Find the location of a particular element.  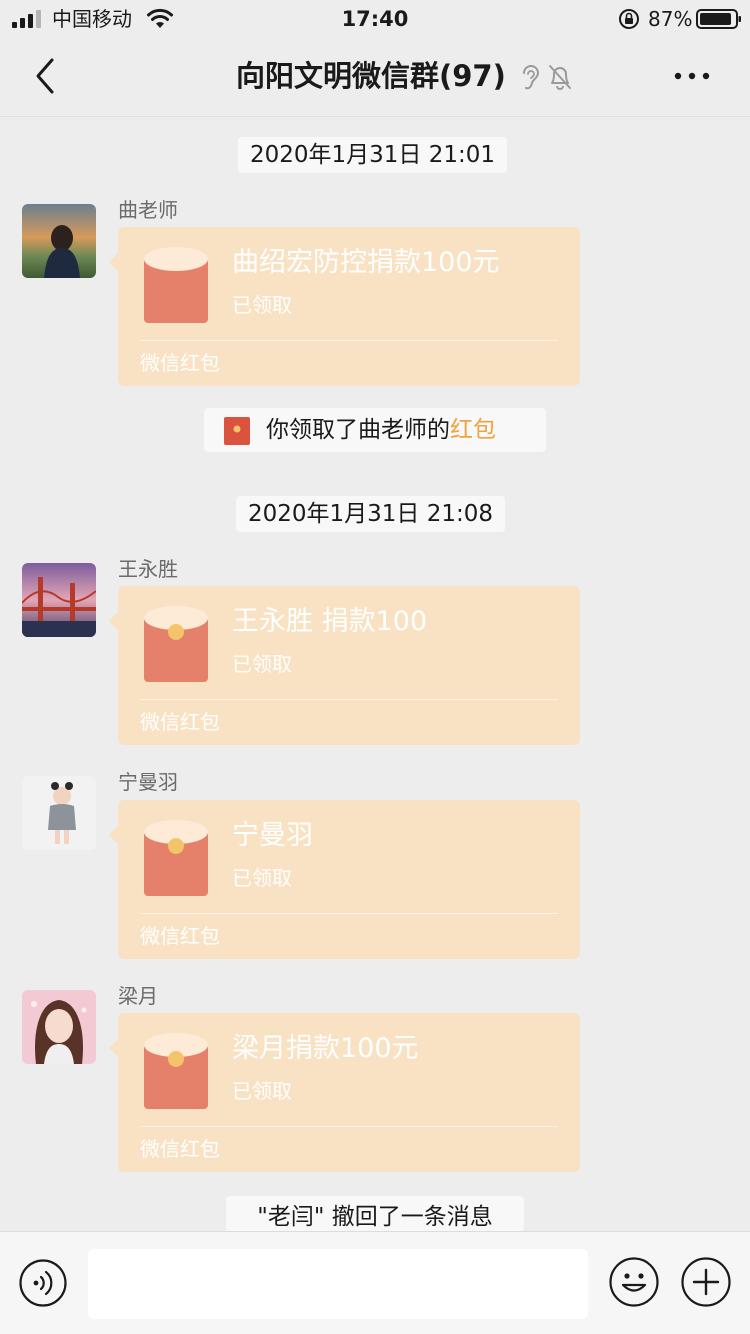

sender-name: 梁月 is located at coordinates (138, 996).